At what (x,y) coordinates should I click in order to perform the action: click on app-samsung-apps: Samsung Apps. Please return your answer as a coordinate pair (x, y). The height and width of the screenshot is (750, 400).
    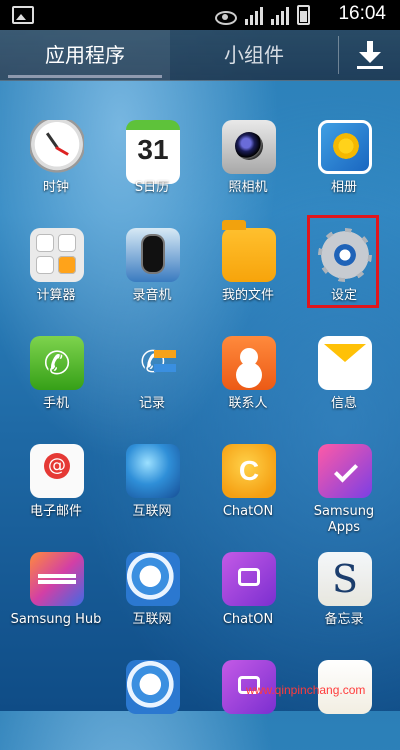
    Looking at the image, I should click on (344, 484).